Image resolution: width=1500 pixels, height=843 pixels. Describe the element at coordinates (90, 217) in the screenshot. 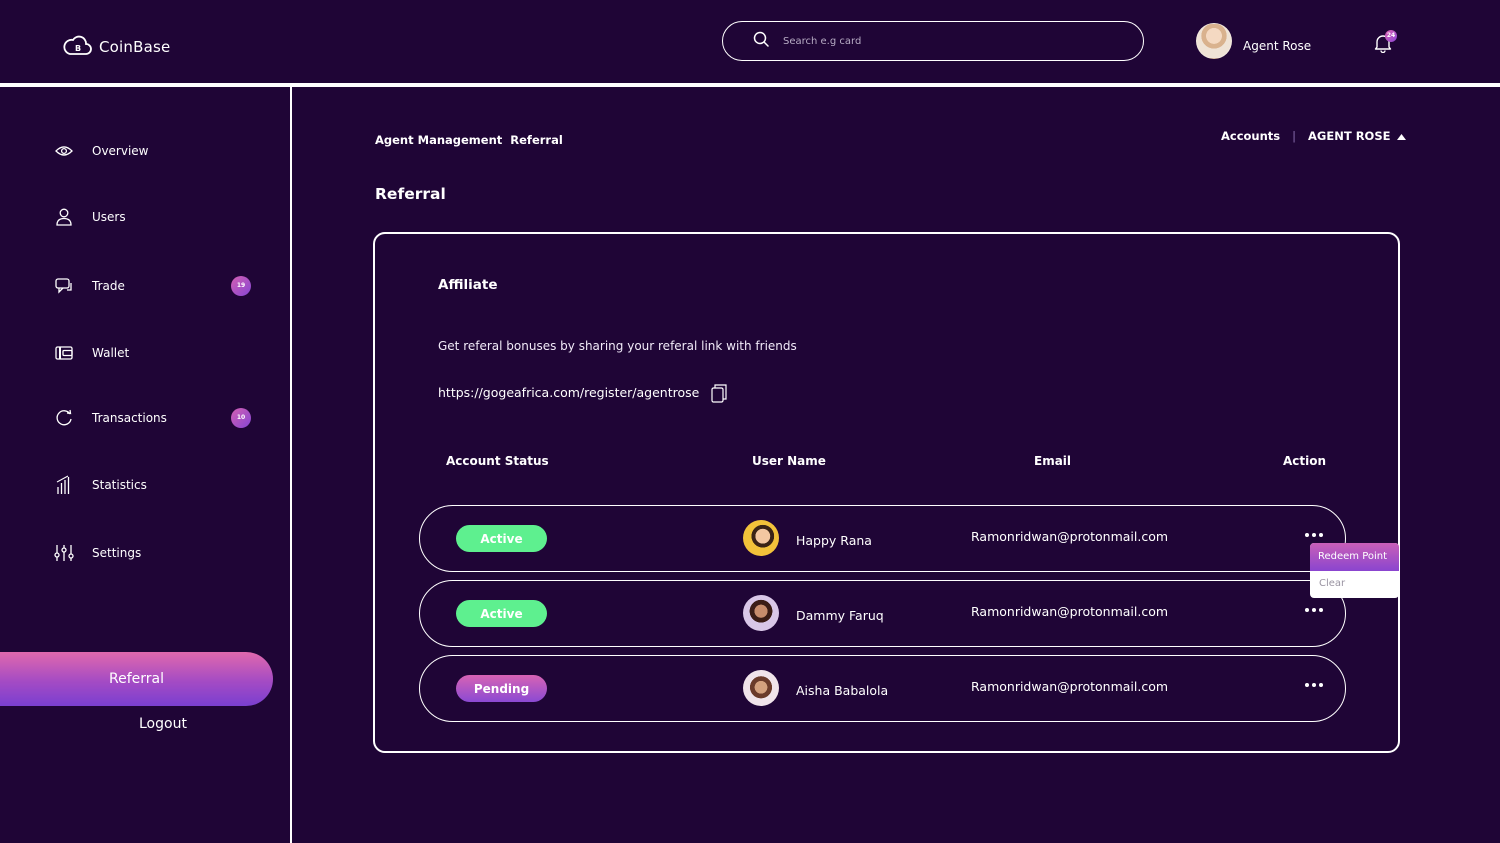

I see `sidebar-item-users: Users` at that location.